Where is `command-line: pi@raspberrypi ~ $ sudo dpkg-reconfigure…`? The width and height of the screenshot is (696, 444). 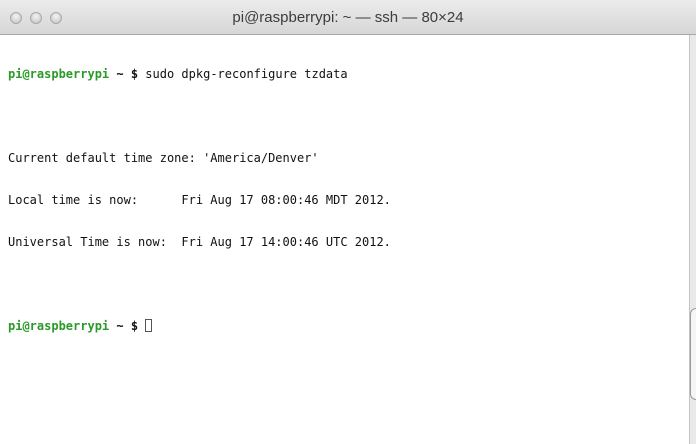 command-line: pi@raspberrypi ~ $ sudo dpkg-reconfigure… is located at coordinates (199, 74).